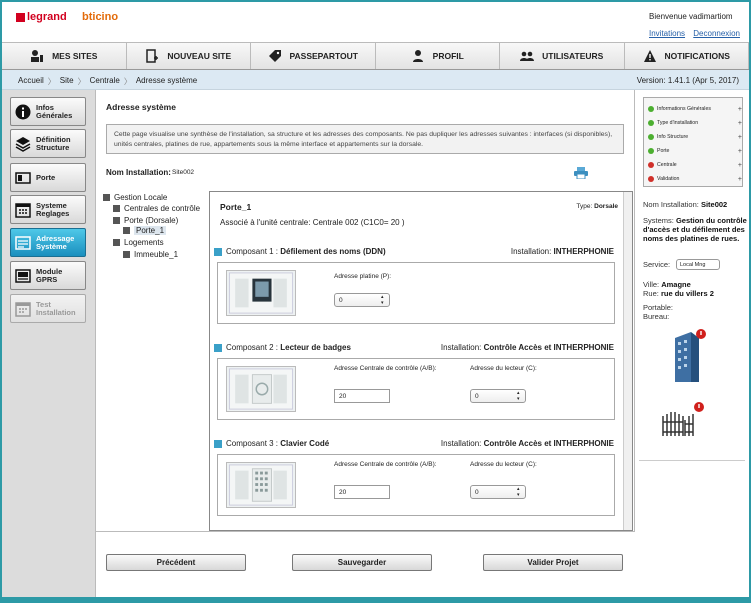 The width and height of the screenshot is (751, 603). What do you see at coordinates (188, 56) in the screenshot?
I see `nav-nouveau-site: NOUVEAU SITE` at bounding box center [188, 56].